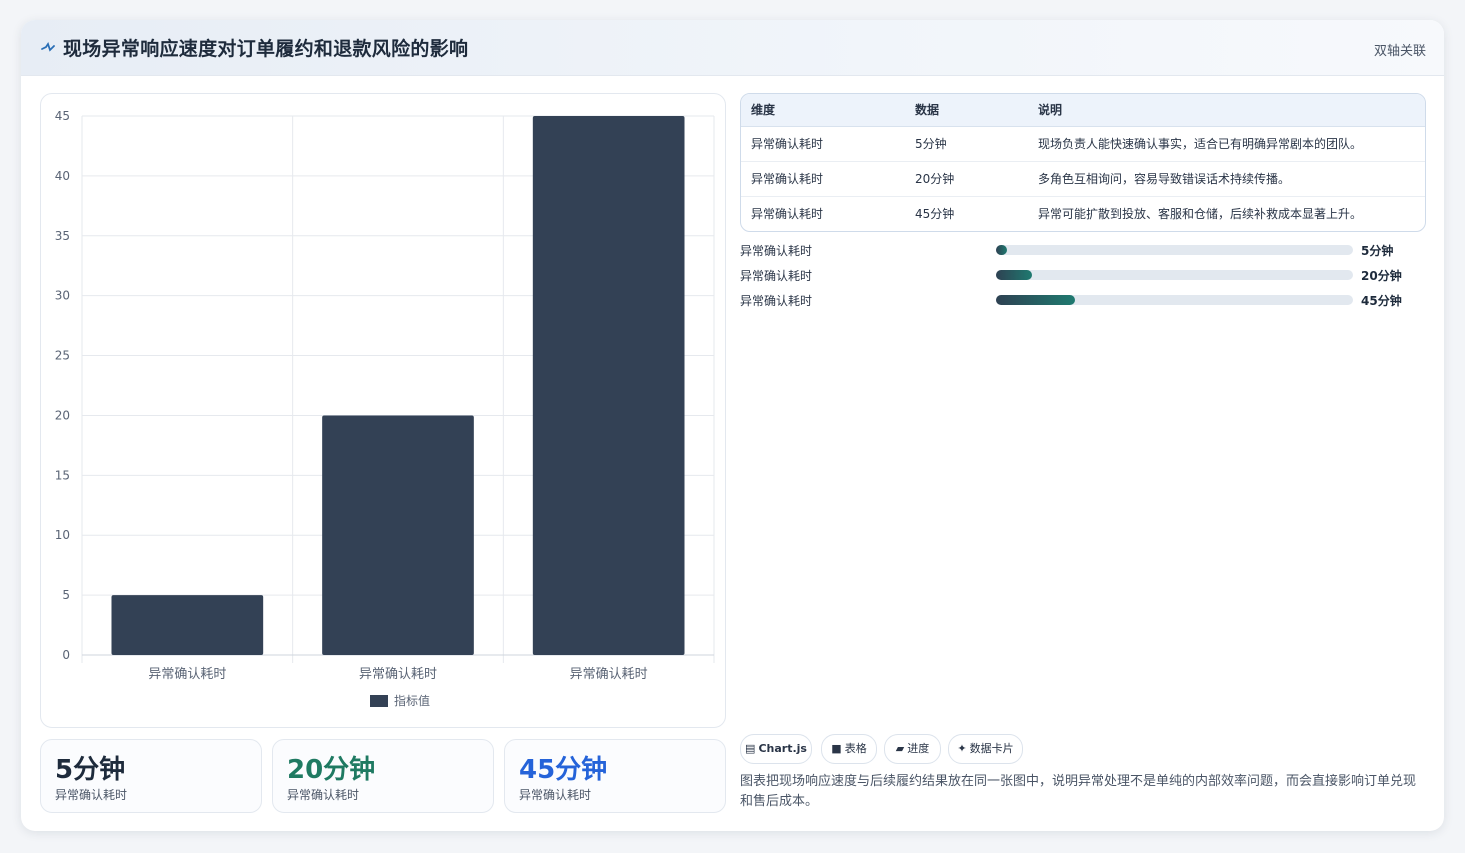  Describe the element at coordinates (782, 748) in the screenshot. I see `chip-label: Chart.js` at that location.